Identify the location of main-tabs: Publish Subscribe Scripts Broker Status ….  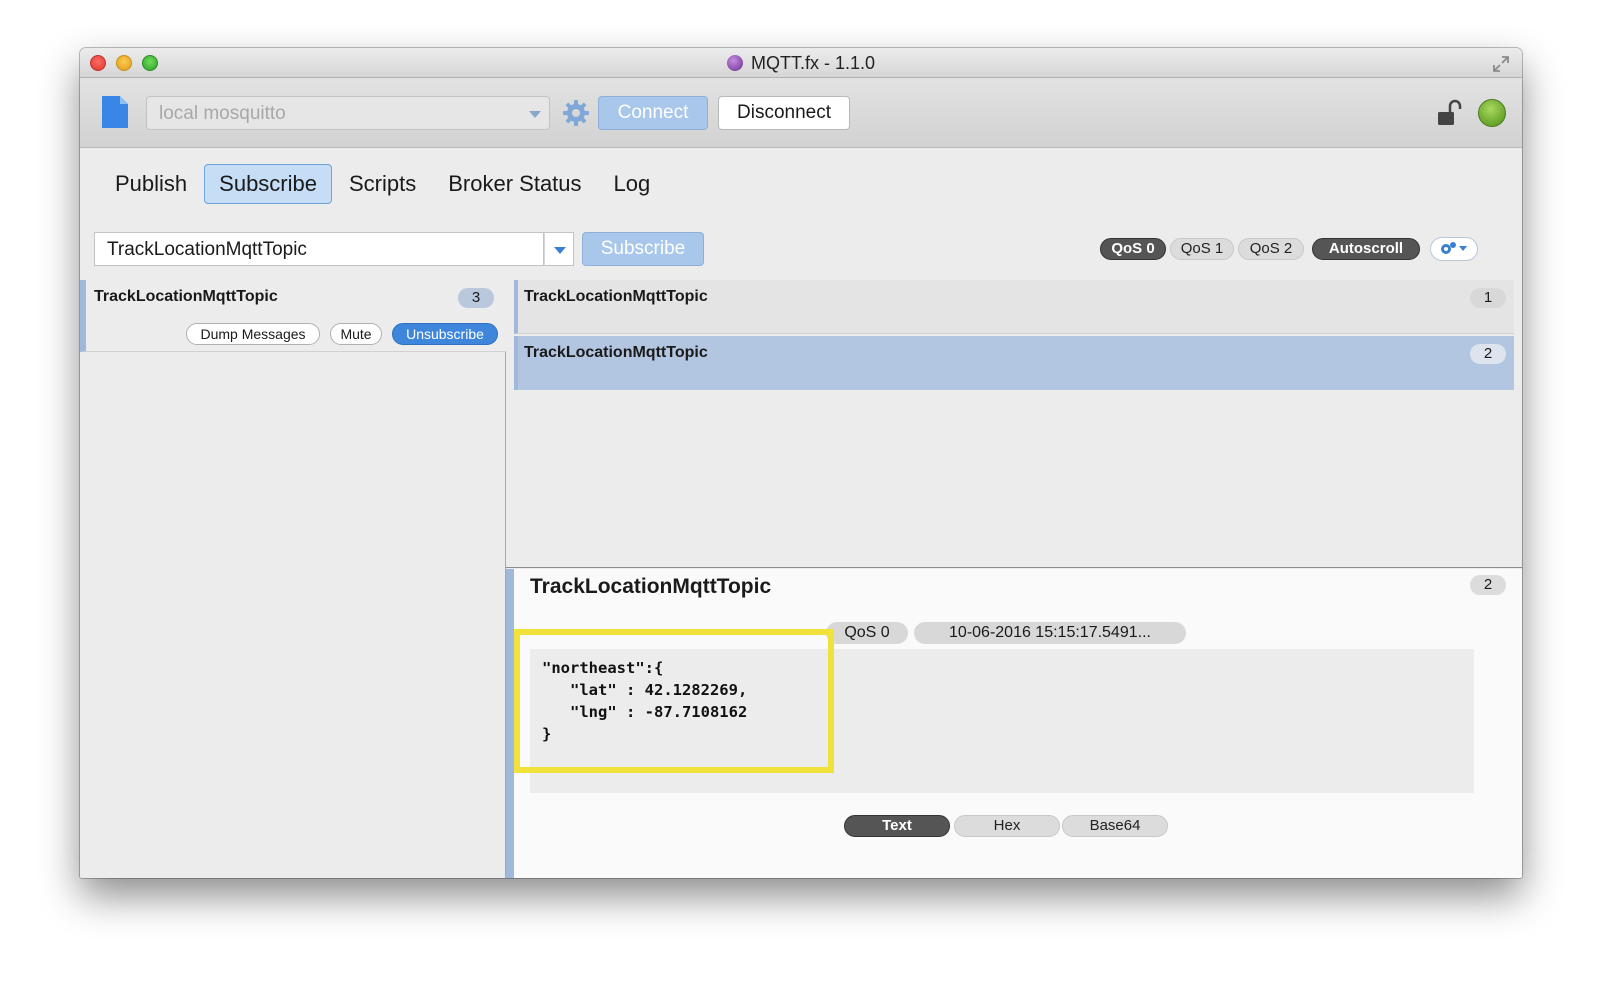
(383, 184).